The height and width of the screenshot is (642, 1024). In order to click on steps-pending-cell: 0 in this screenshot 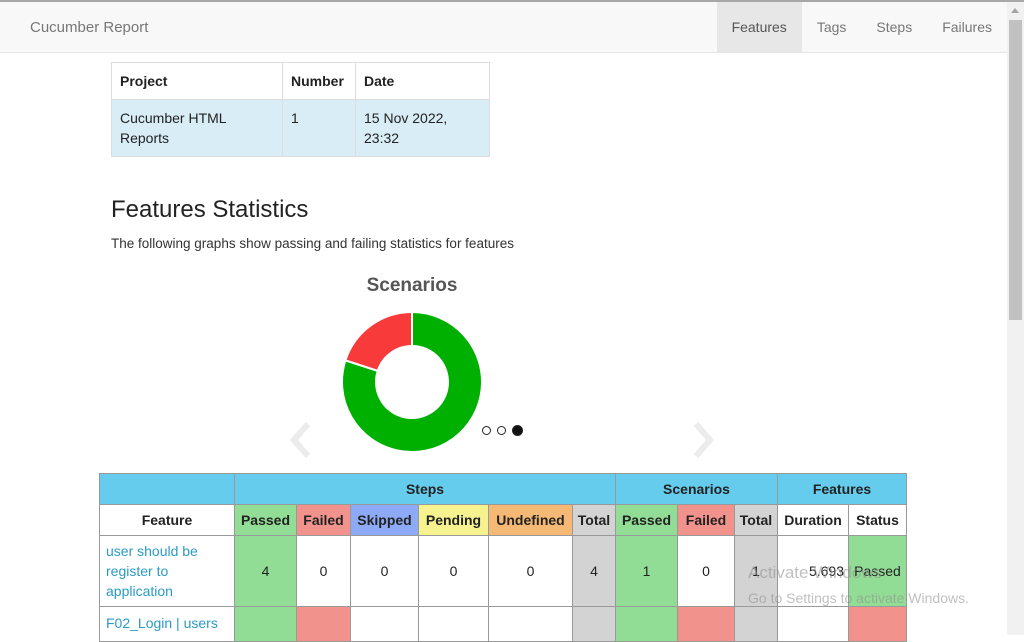, I will do `click(453, 571)`.